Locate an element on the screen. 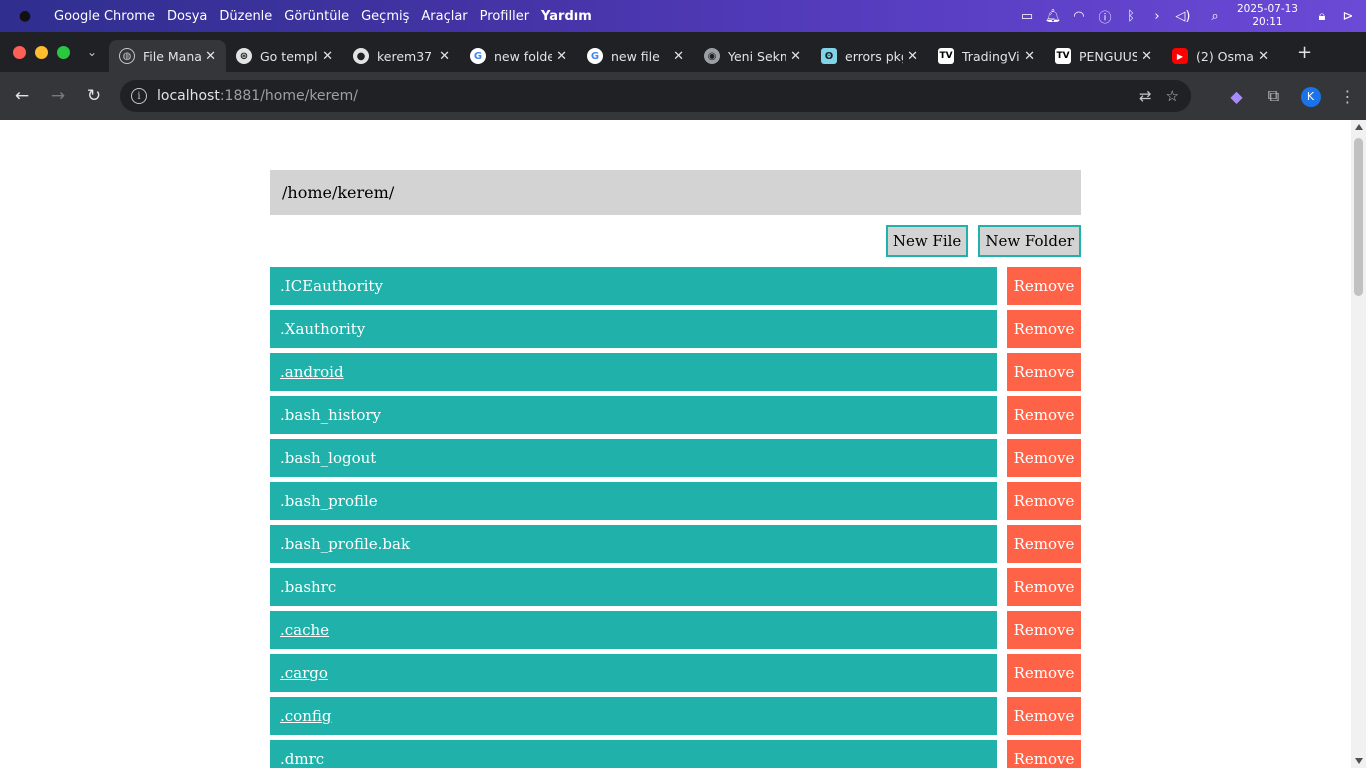 The height and width of the screenshot is (768, 1366). file-name: .bash_profile.bak is located at coordinates (633, 544).